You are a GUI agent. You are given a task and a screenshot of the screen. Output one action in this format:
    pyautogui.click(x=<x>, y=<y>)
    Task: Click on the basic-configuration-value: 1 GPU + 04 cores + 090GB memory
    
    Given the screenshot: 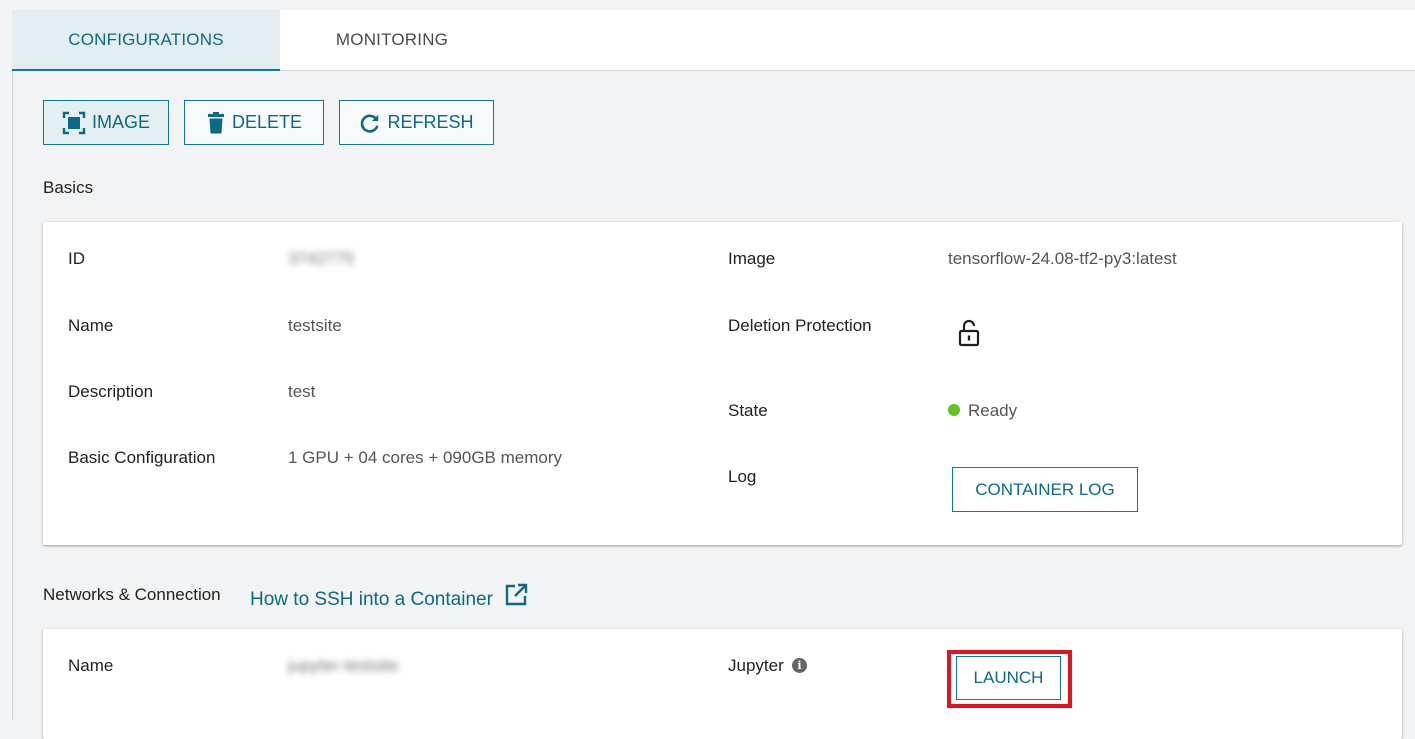 What is the action you would take?
    pyautogui.click(x=425, y=457)
    